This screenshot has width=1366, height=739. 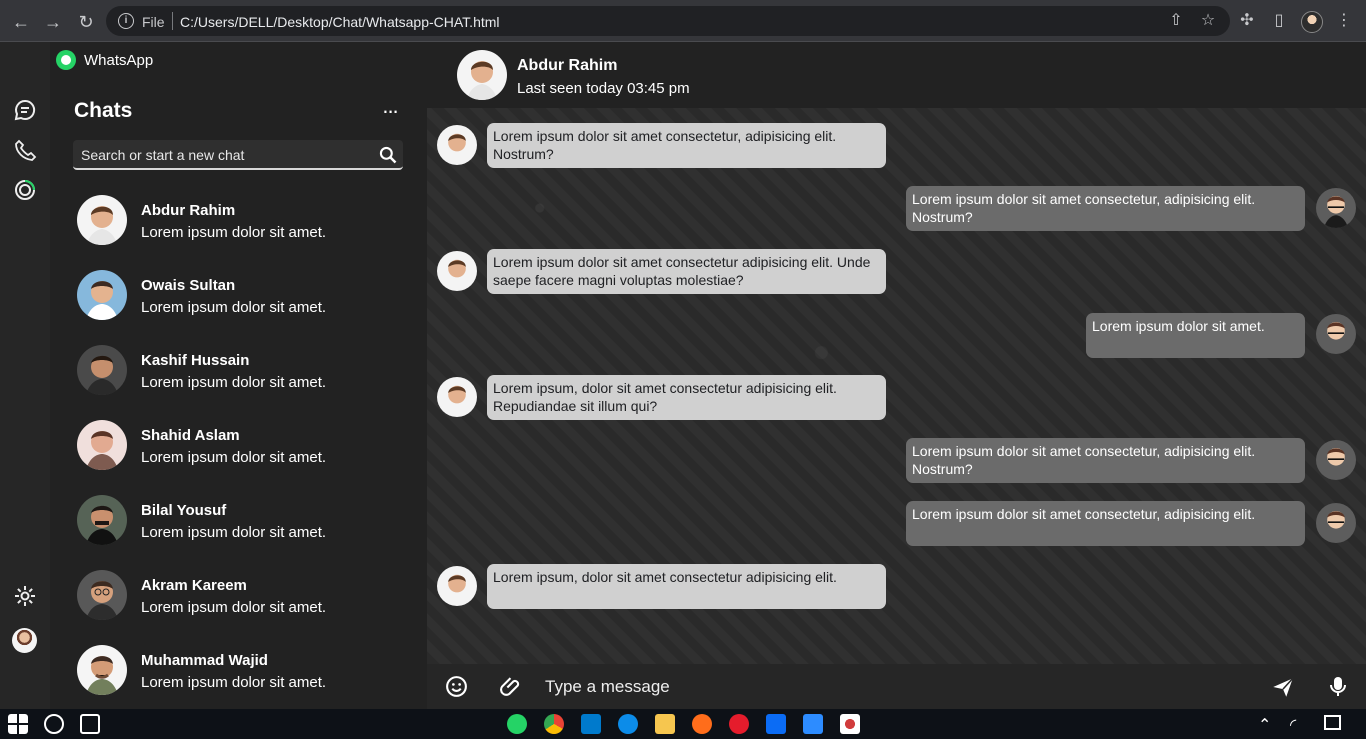 What do you see at coordinates (1247, 21) in the screenshot?
I see `extensions-icon: ✣` at bounding box center [1247, 21].